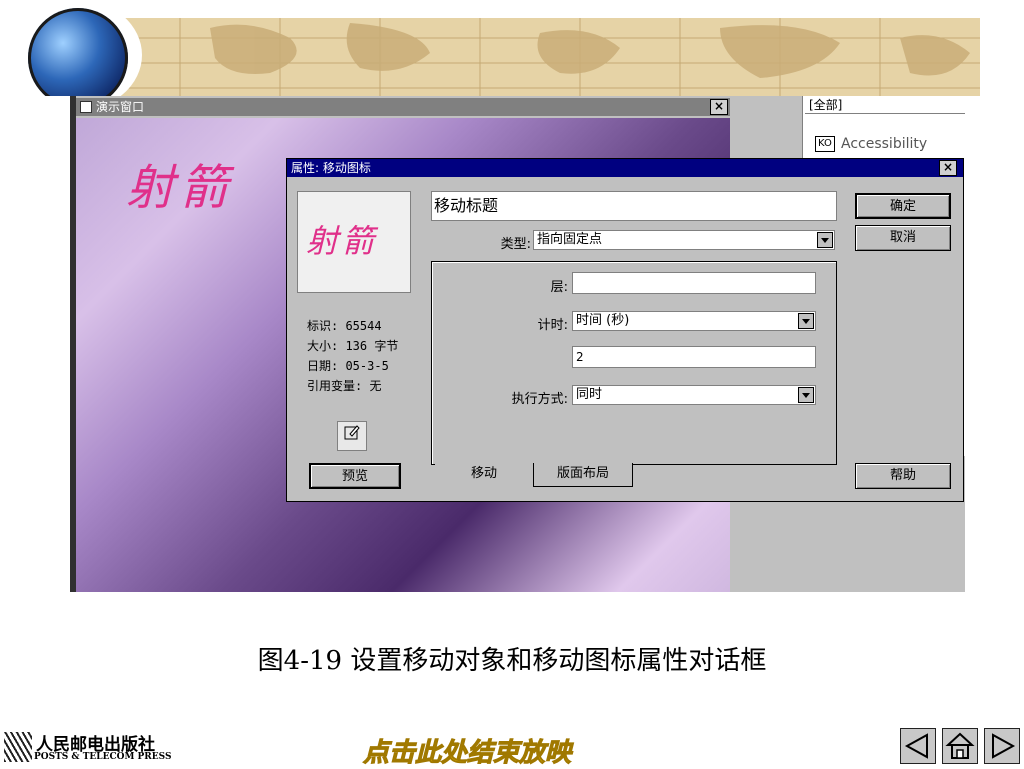 This screenshot has height=769, width=1024. What do you see at coordinates (484, 475) in the screenshot?
I see `tab-move: 移动` at bounding box center [484, 475].